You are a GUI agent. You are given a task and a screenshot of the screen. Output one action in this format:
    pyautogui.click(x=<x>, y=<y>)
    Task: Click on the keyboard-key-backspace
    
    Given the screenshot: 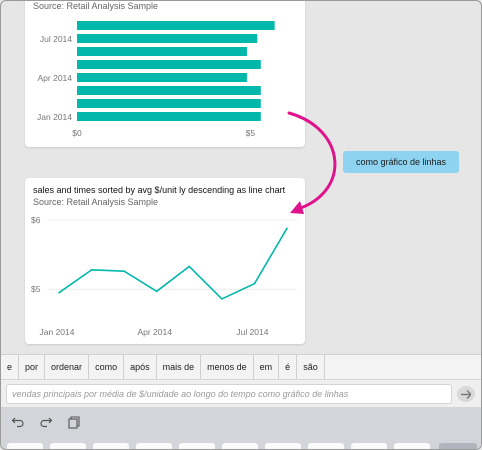 What is the action you would take?
    pyautogui.click(x=458, y=446)
    